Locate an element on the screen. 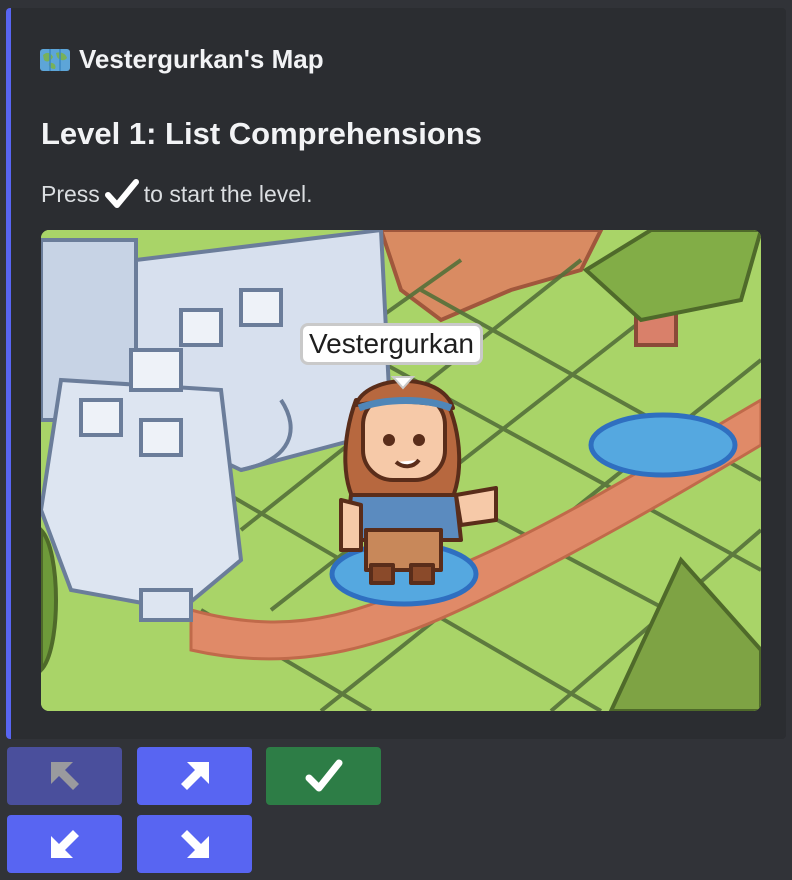 The height and width of the screenshot is (880, 792). move-down-left-button is located at coordinates (64, 844).